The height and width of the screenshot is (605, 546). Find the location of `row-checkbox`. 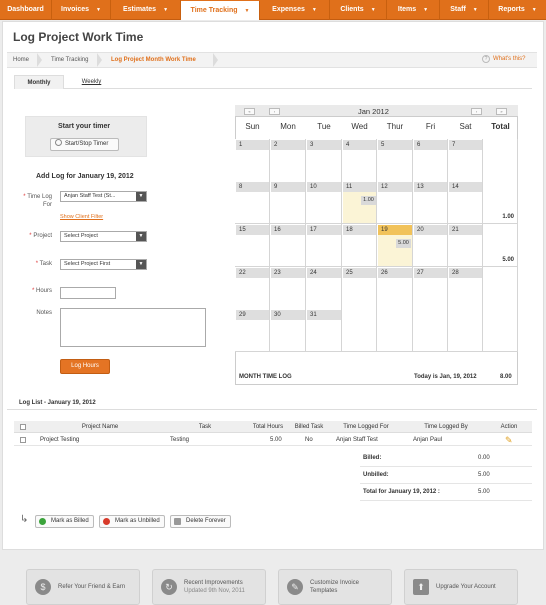

row-checkbox is located at coordinates (23, 440).